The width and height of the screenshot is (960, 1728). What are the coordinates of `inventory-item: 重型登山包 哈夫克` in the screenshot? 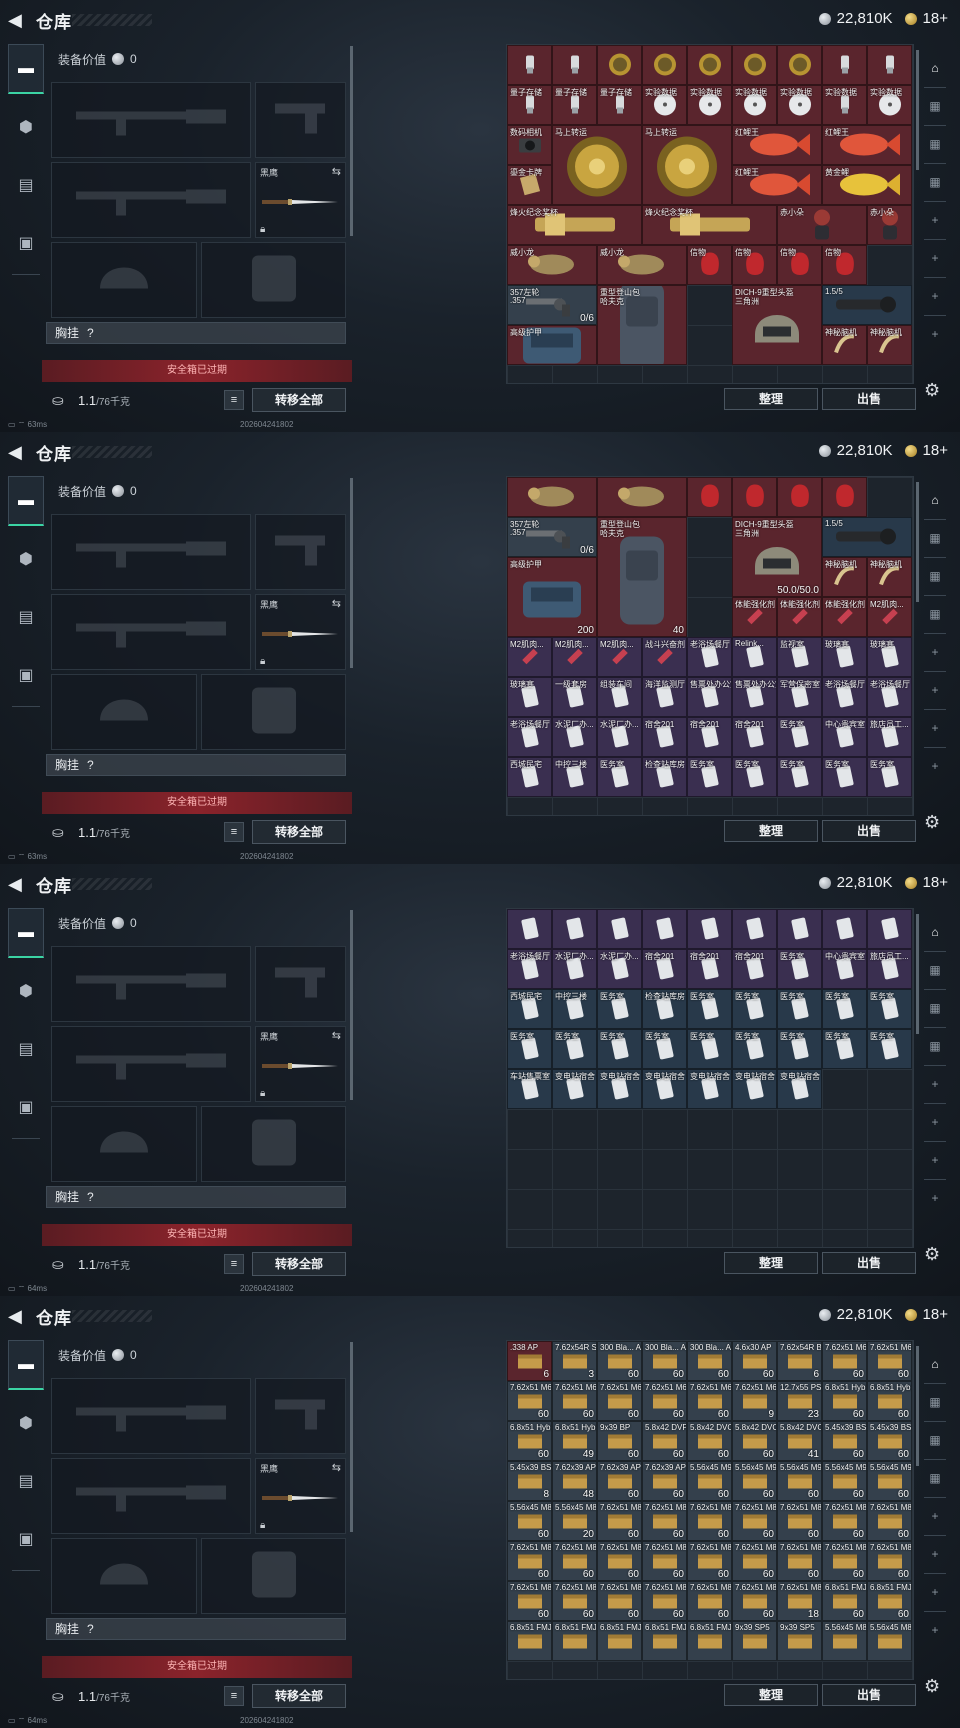 It's located at (642, 325).